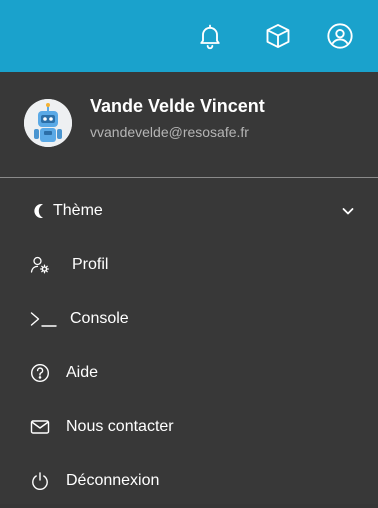 The width and height of the screenshot is (378, 508). What do you see at coordinates (90, 264) in the screenshot?
I see `menu-item-label: Profil` at bounding box center [90, 264].